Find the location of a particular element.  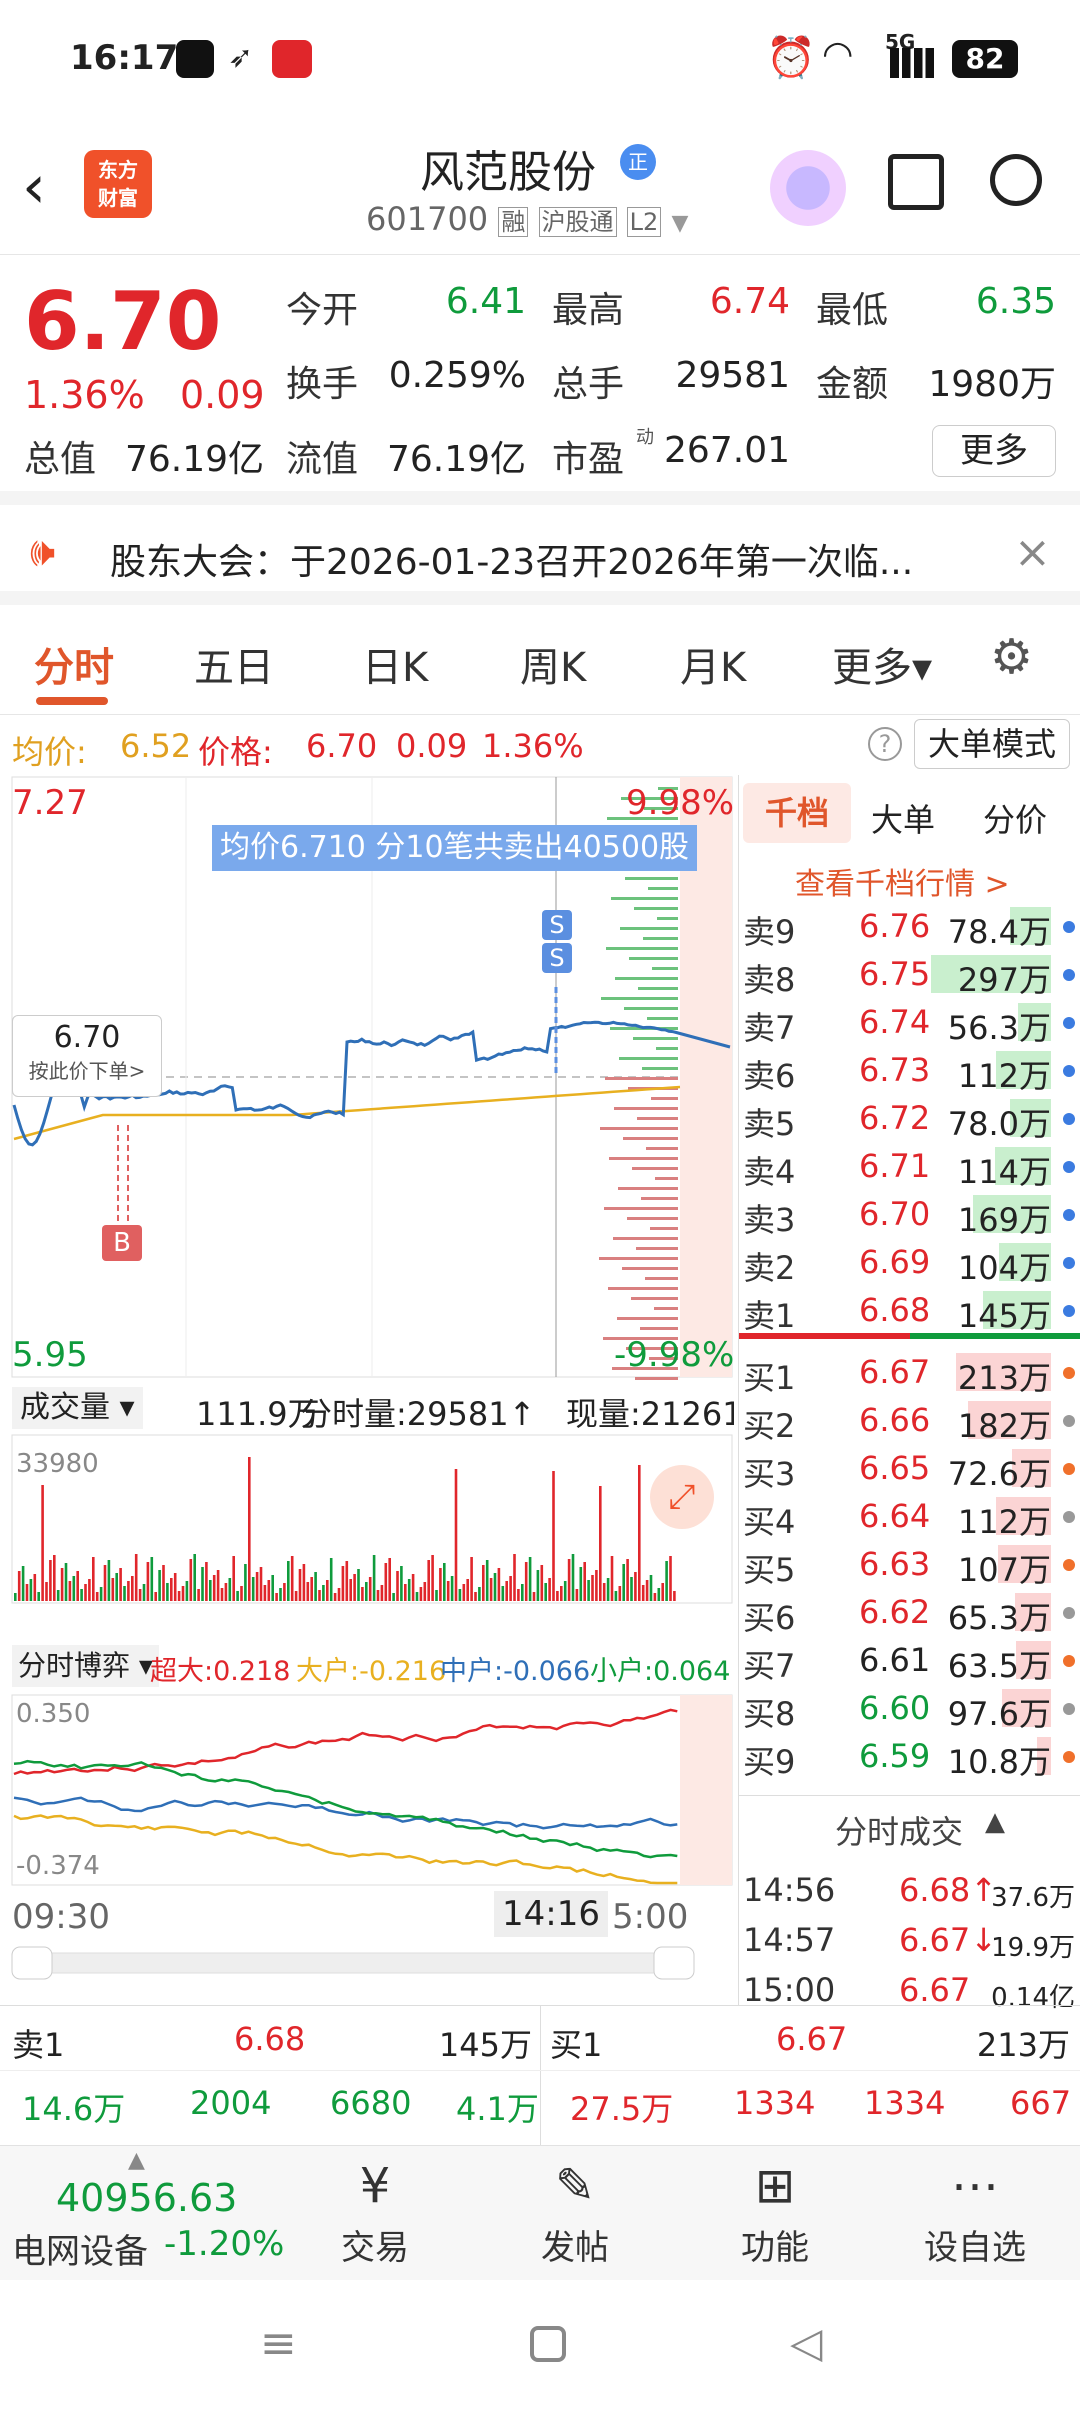

price-change: 0.09 is located at coordinates (432, 746).